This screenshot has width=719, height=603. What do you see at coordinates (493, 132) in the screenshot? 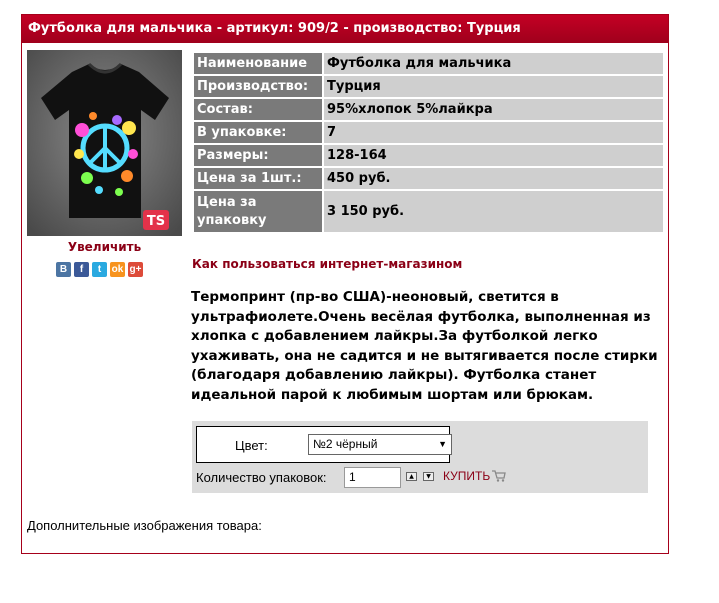
I see `spec-value: 7` at bounding box center [493, 132].